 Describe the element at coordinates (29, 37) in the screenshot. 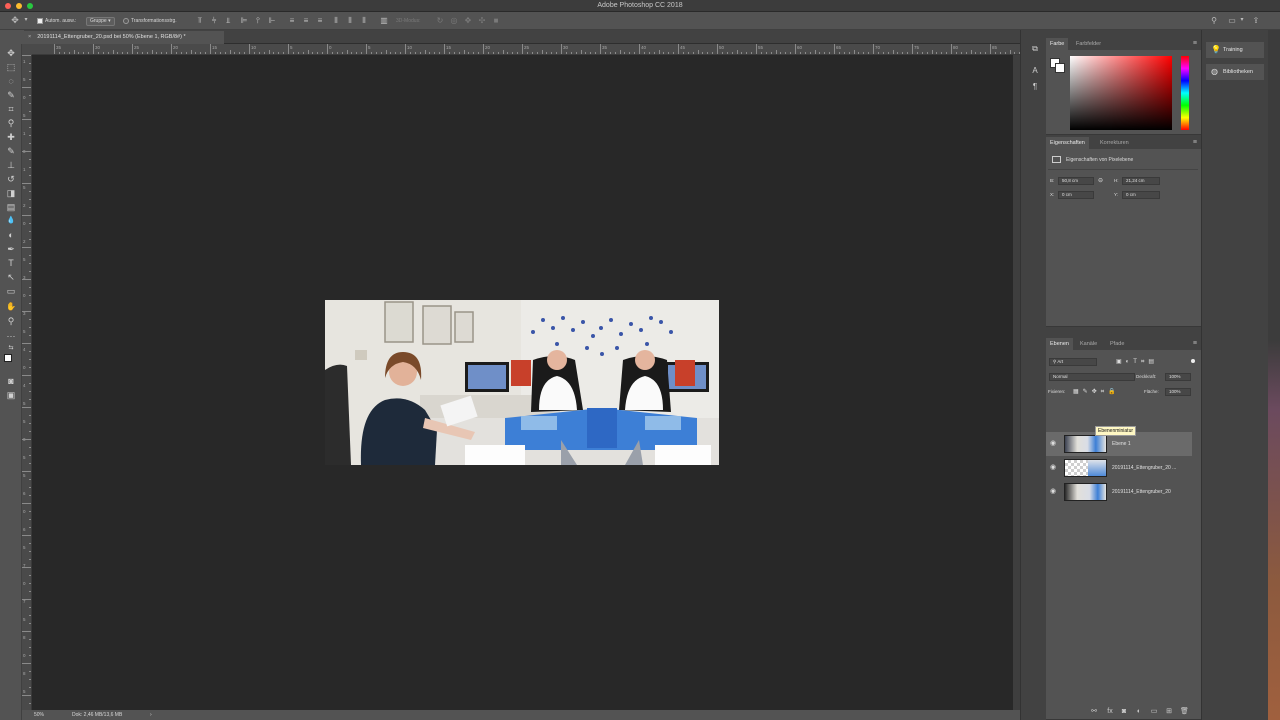

I see `close-tab-icon: ×` at that location.